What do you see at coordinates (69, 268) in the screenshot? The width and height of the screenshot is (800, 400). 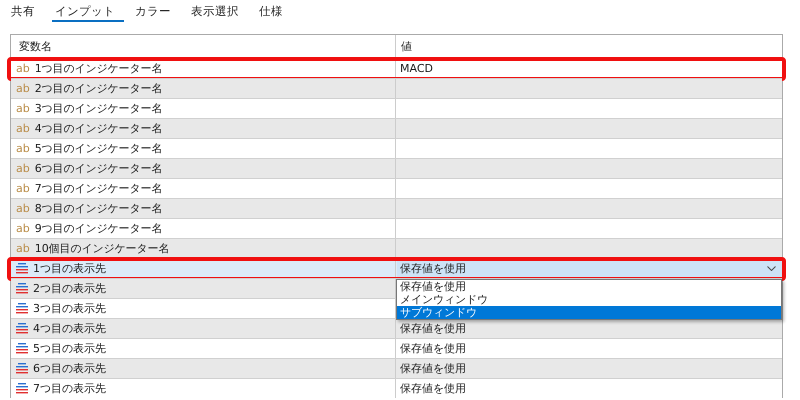 I see `variable-name: 1つ目の表示先` at bounding box center [69, 268].